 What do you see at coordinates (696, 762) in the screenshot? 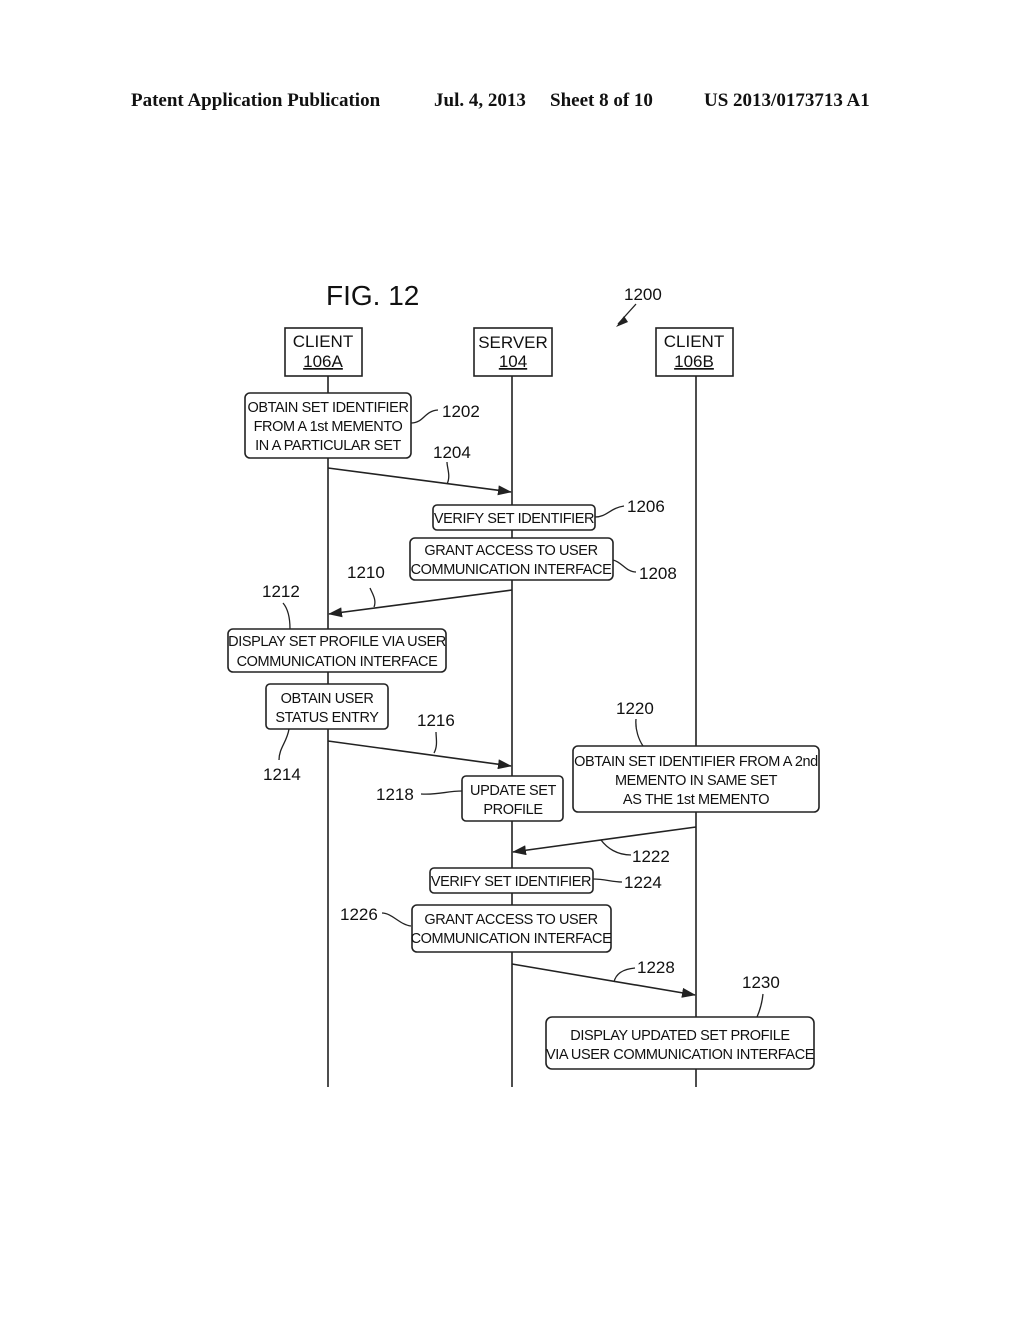
I see `svg-text:OBTAIN SET IDENTIFIER FROM A 2: OBTAIN SET IDENTIFIER FROM A 2nd` at bounding box center [696, 762].